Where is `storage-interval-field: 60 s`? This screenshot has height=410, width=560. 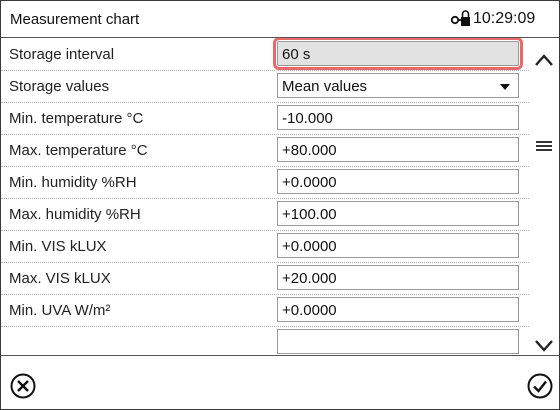 storage-interval-field: 60 s is located at coordinates (398, 54).